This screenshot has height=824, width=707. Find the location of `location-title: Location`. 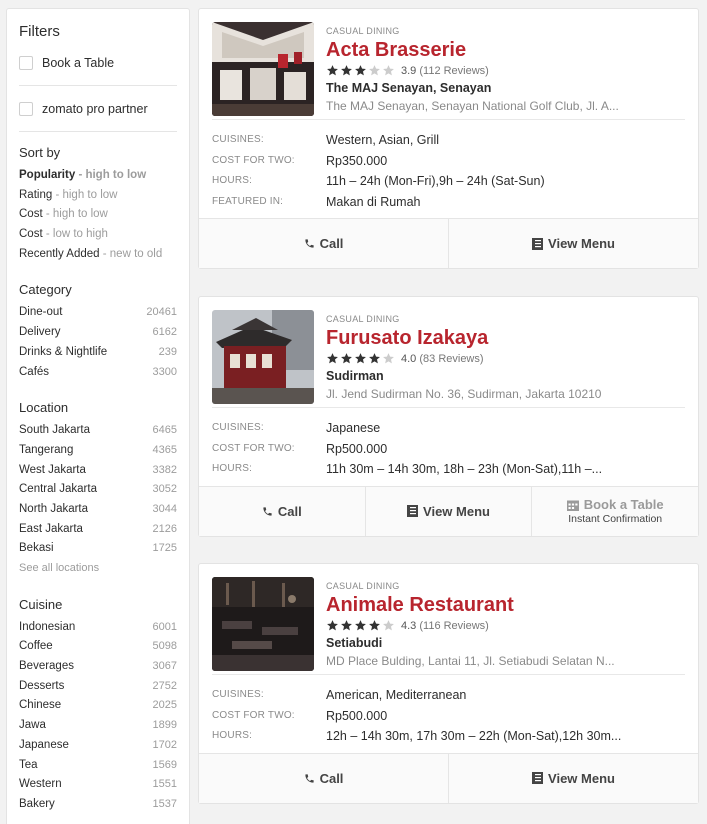

location-title: Location is located at coordinates (44, 408).